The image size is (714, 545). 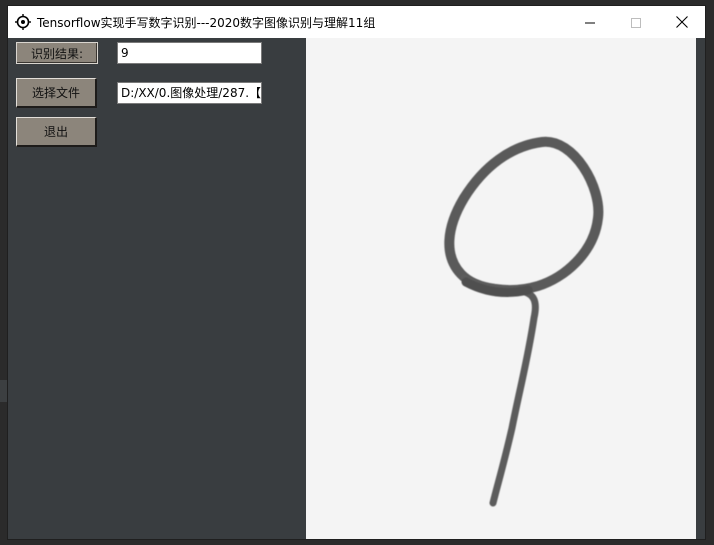 What do you see at coordinates (56, 132) in the screenshot?
I see `exit-button: 退出` at bounding box center [56, 132].